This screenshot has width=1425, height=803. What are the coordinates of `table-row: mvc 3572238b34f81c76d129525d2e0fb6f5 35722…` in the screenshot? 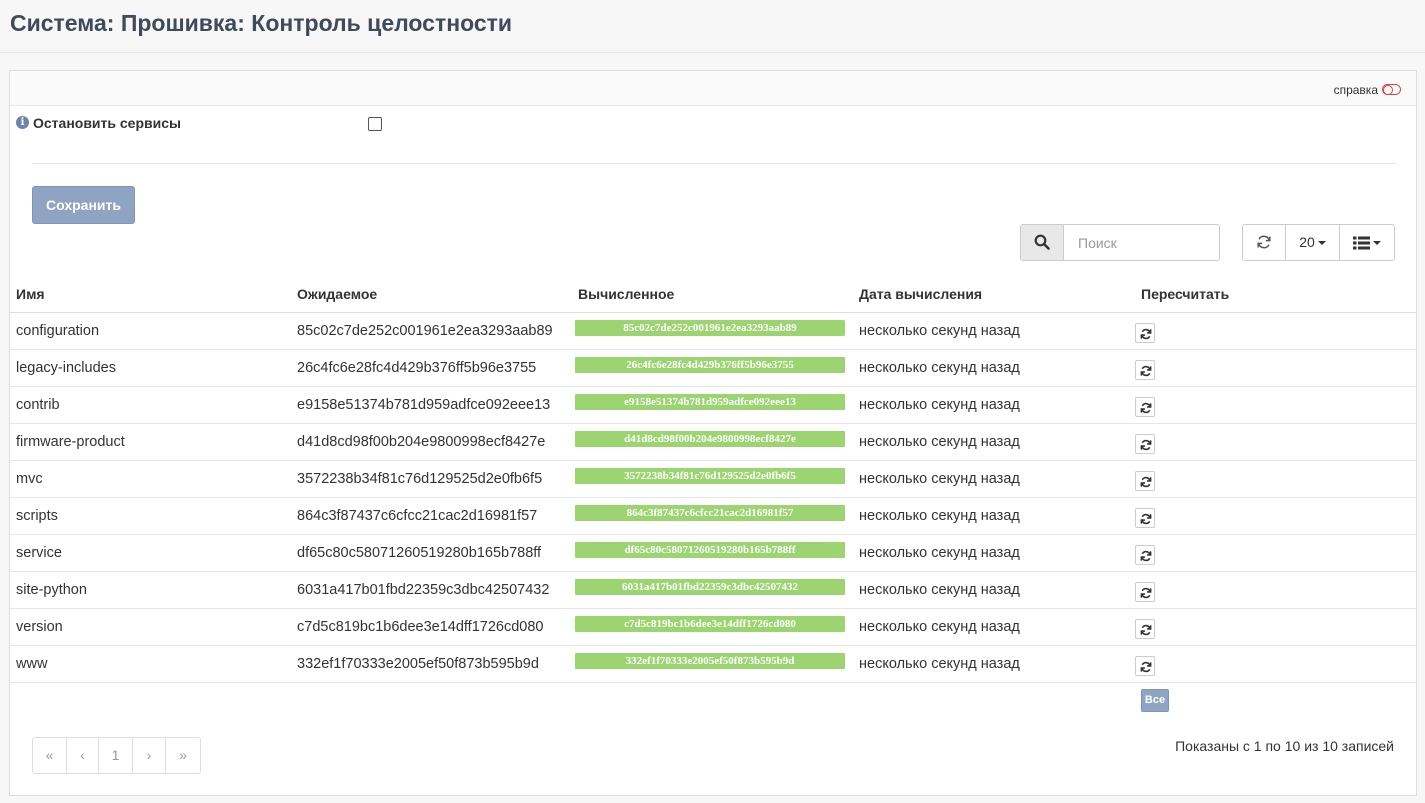 It's located at (713, 479).